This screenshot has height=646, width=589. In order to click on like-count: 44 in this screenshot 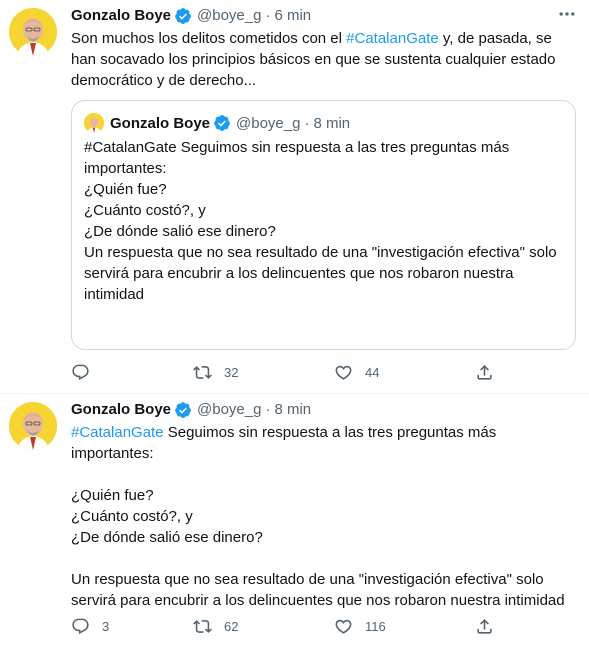, I will do `click(372, 372)`.